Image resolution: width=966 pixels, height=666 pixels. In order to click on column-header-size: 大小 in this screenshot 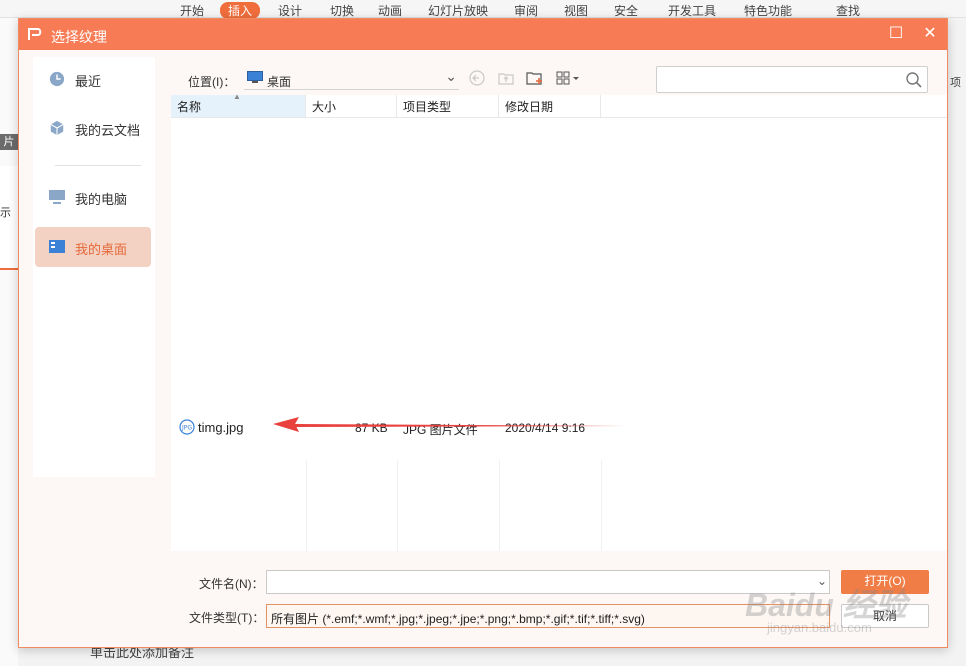, I will do `click(351, 106)`.